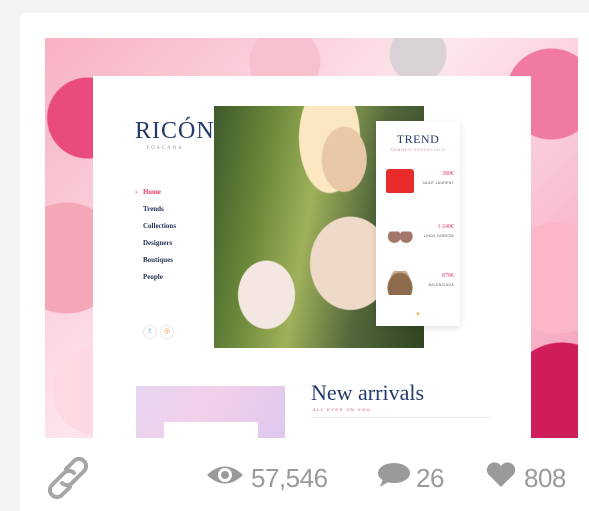 The image size is (589, 511). I want to click on comments-count: 26, so click(430, 478).